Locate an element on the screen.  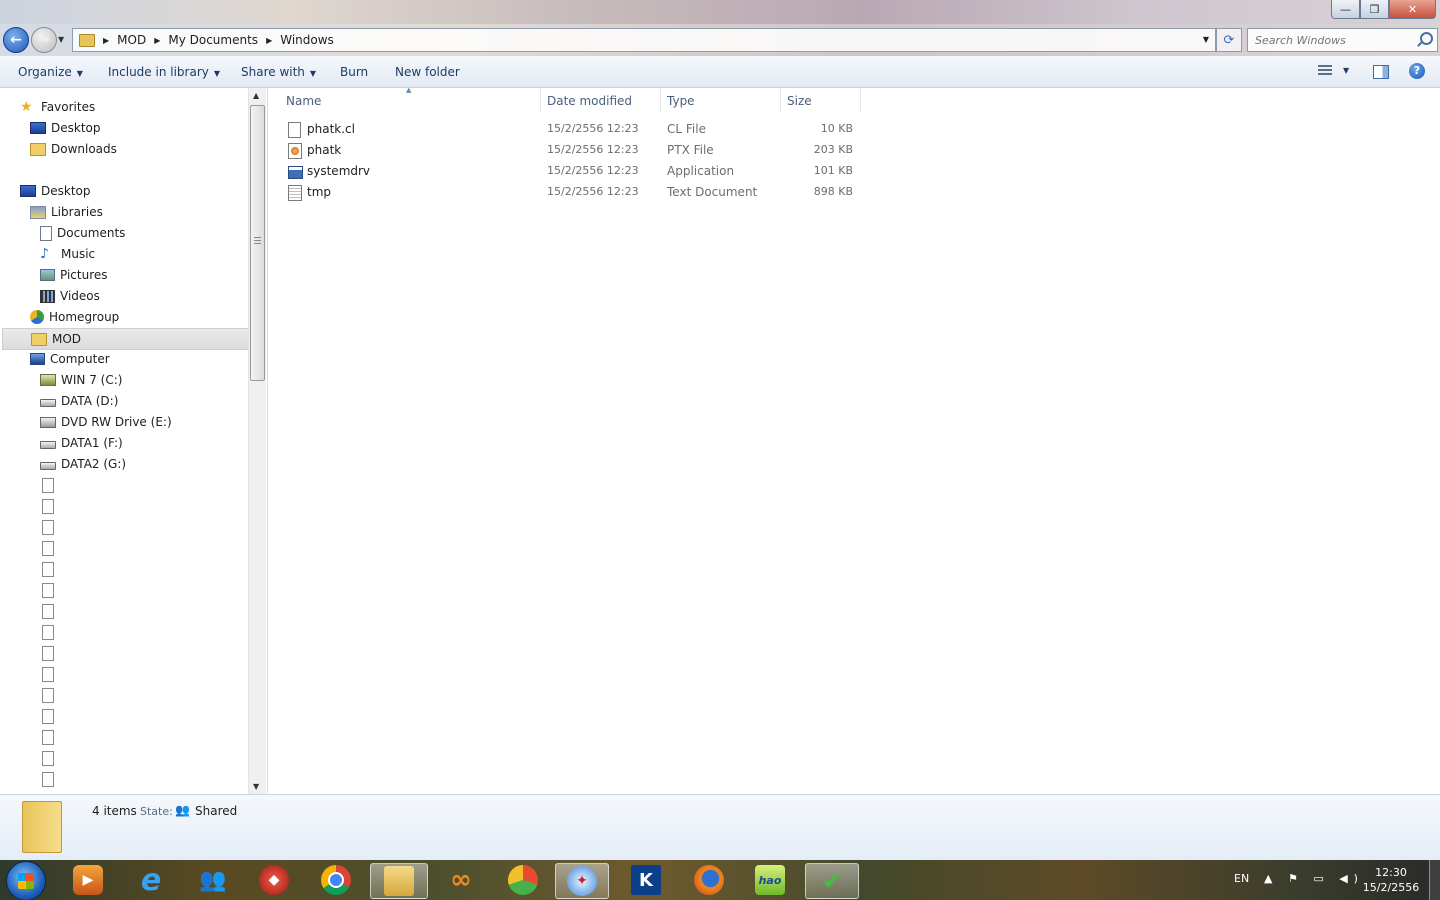
column-size: Size is located at coordinates (799, 101).